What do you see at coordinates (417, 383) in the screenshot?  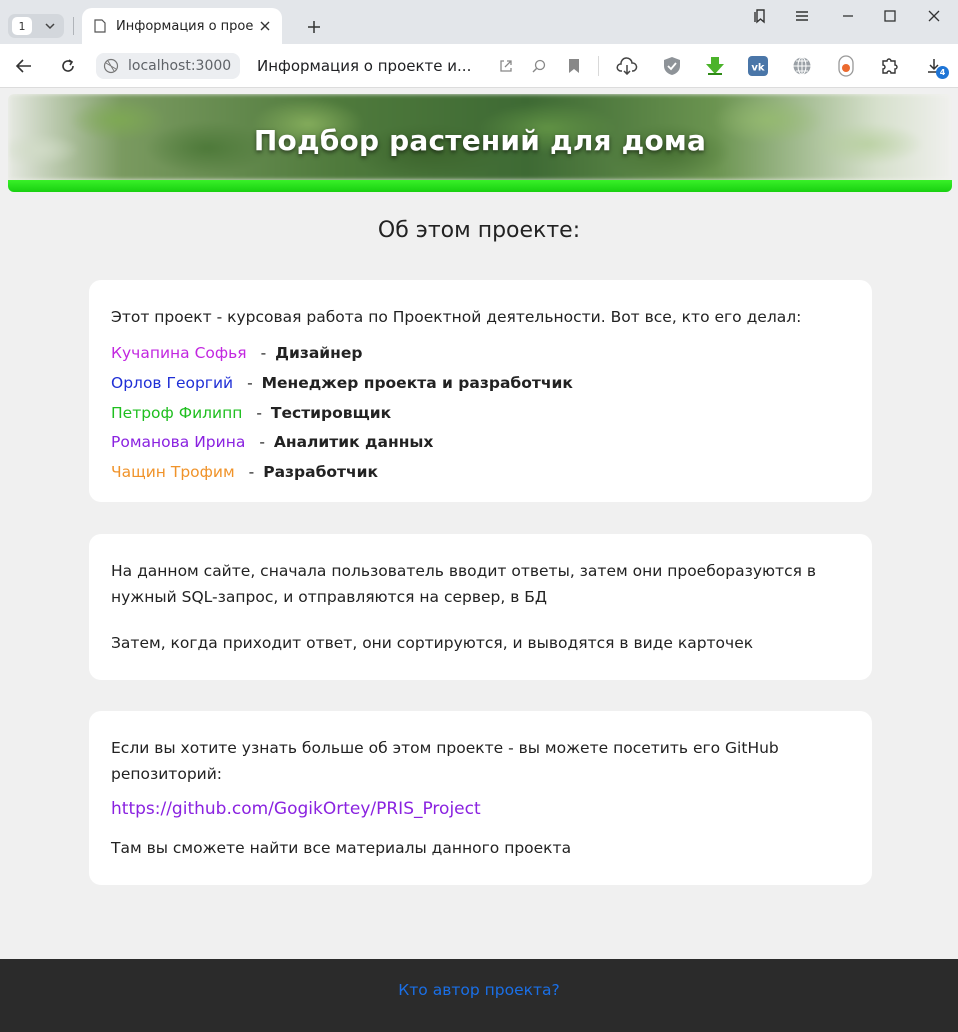 I see `member-role: Менеджер проекта и разработчик` at bounding box center [417, 383].